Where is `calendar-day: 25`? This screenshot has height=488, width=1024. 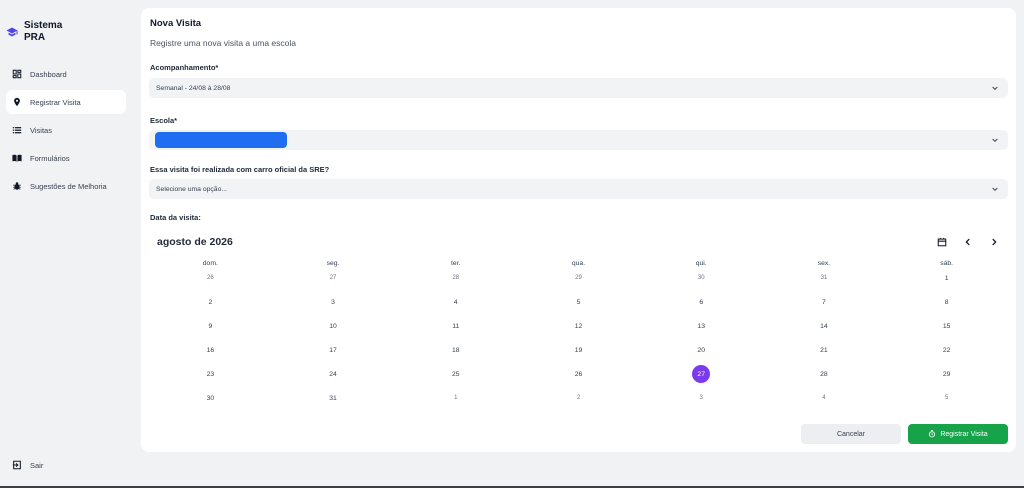
calendar-day: 25 is located at coordinates (455, 374).